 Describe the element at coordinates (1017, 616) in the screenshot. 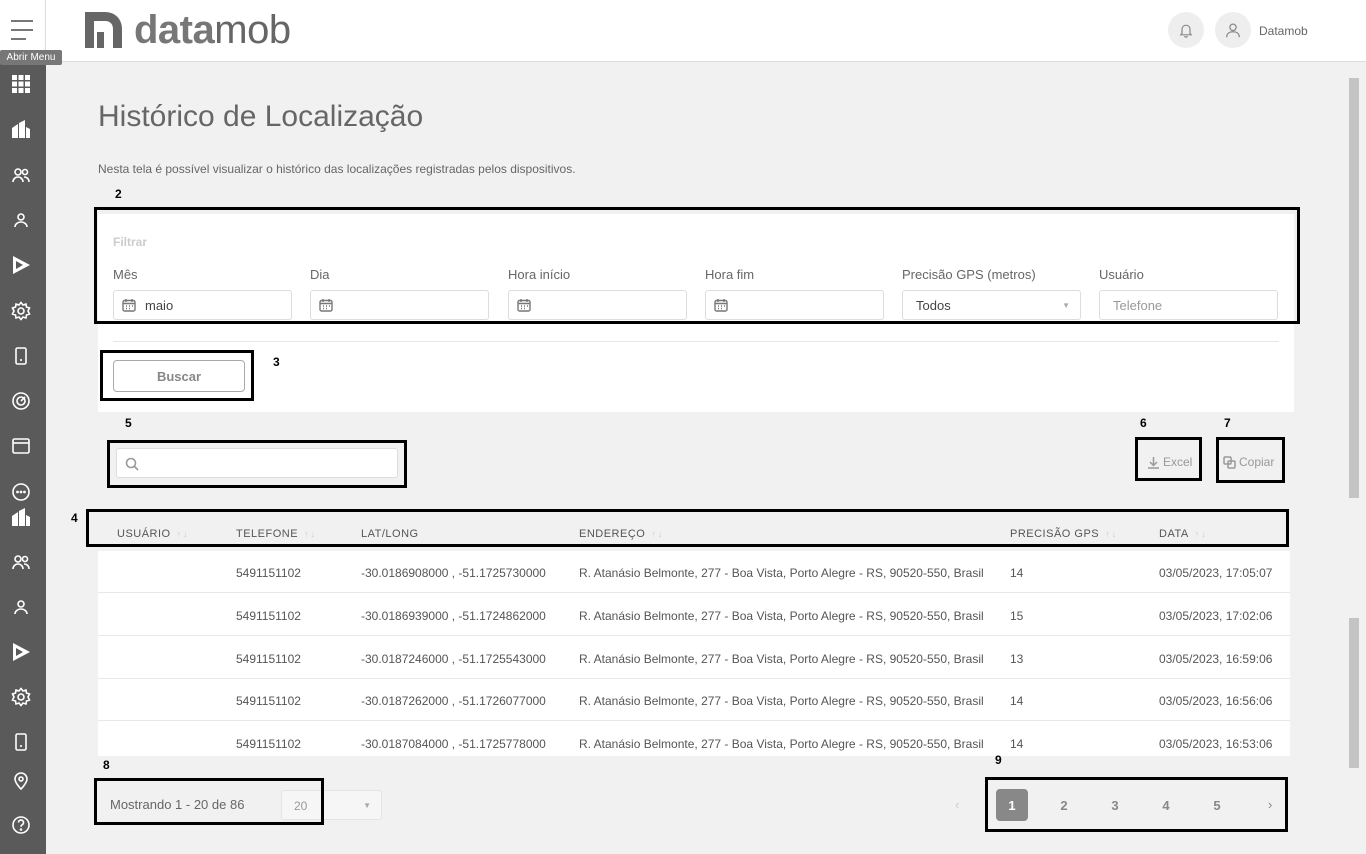

I see `cell-precisao: 15` at that location.